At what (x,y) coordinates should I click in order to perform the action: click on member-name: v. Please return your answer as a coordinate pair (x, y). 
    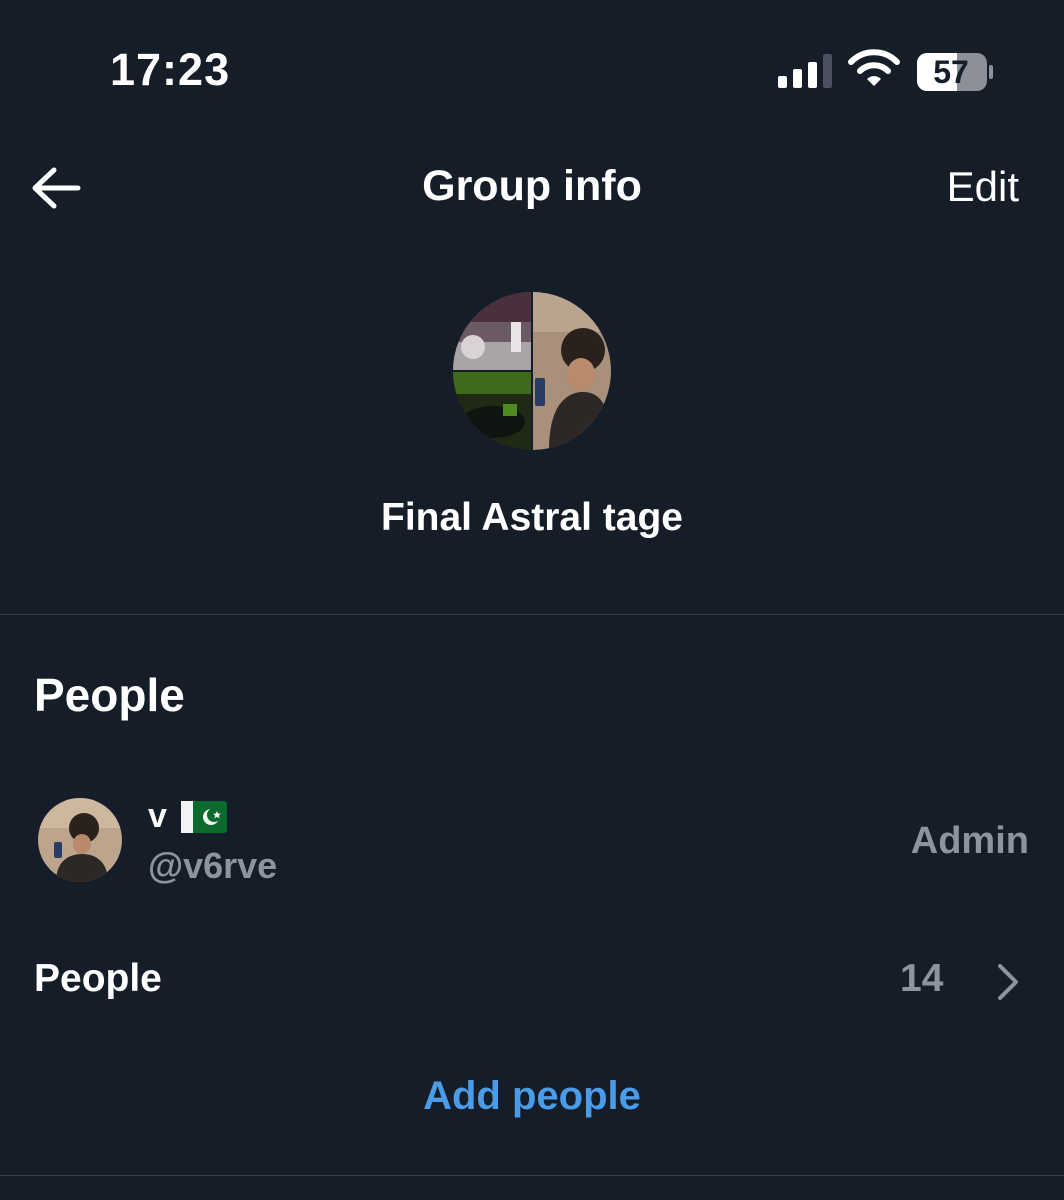
    Looking at the image, I should click on (157, 816).